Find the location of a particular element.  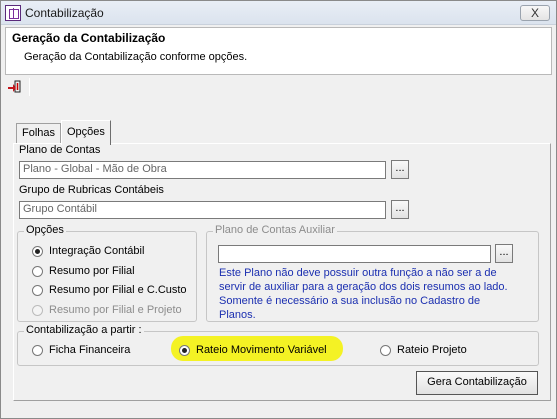

grupo-rubricas-field: Grupo Contábil is located at coordinates (202, 210).